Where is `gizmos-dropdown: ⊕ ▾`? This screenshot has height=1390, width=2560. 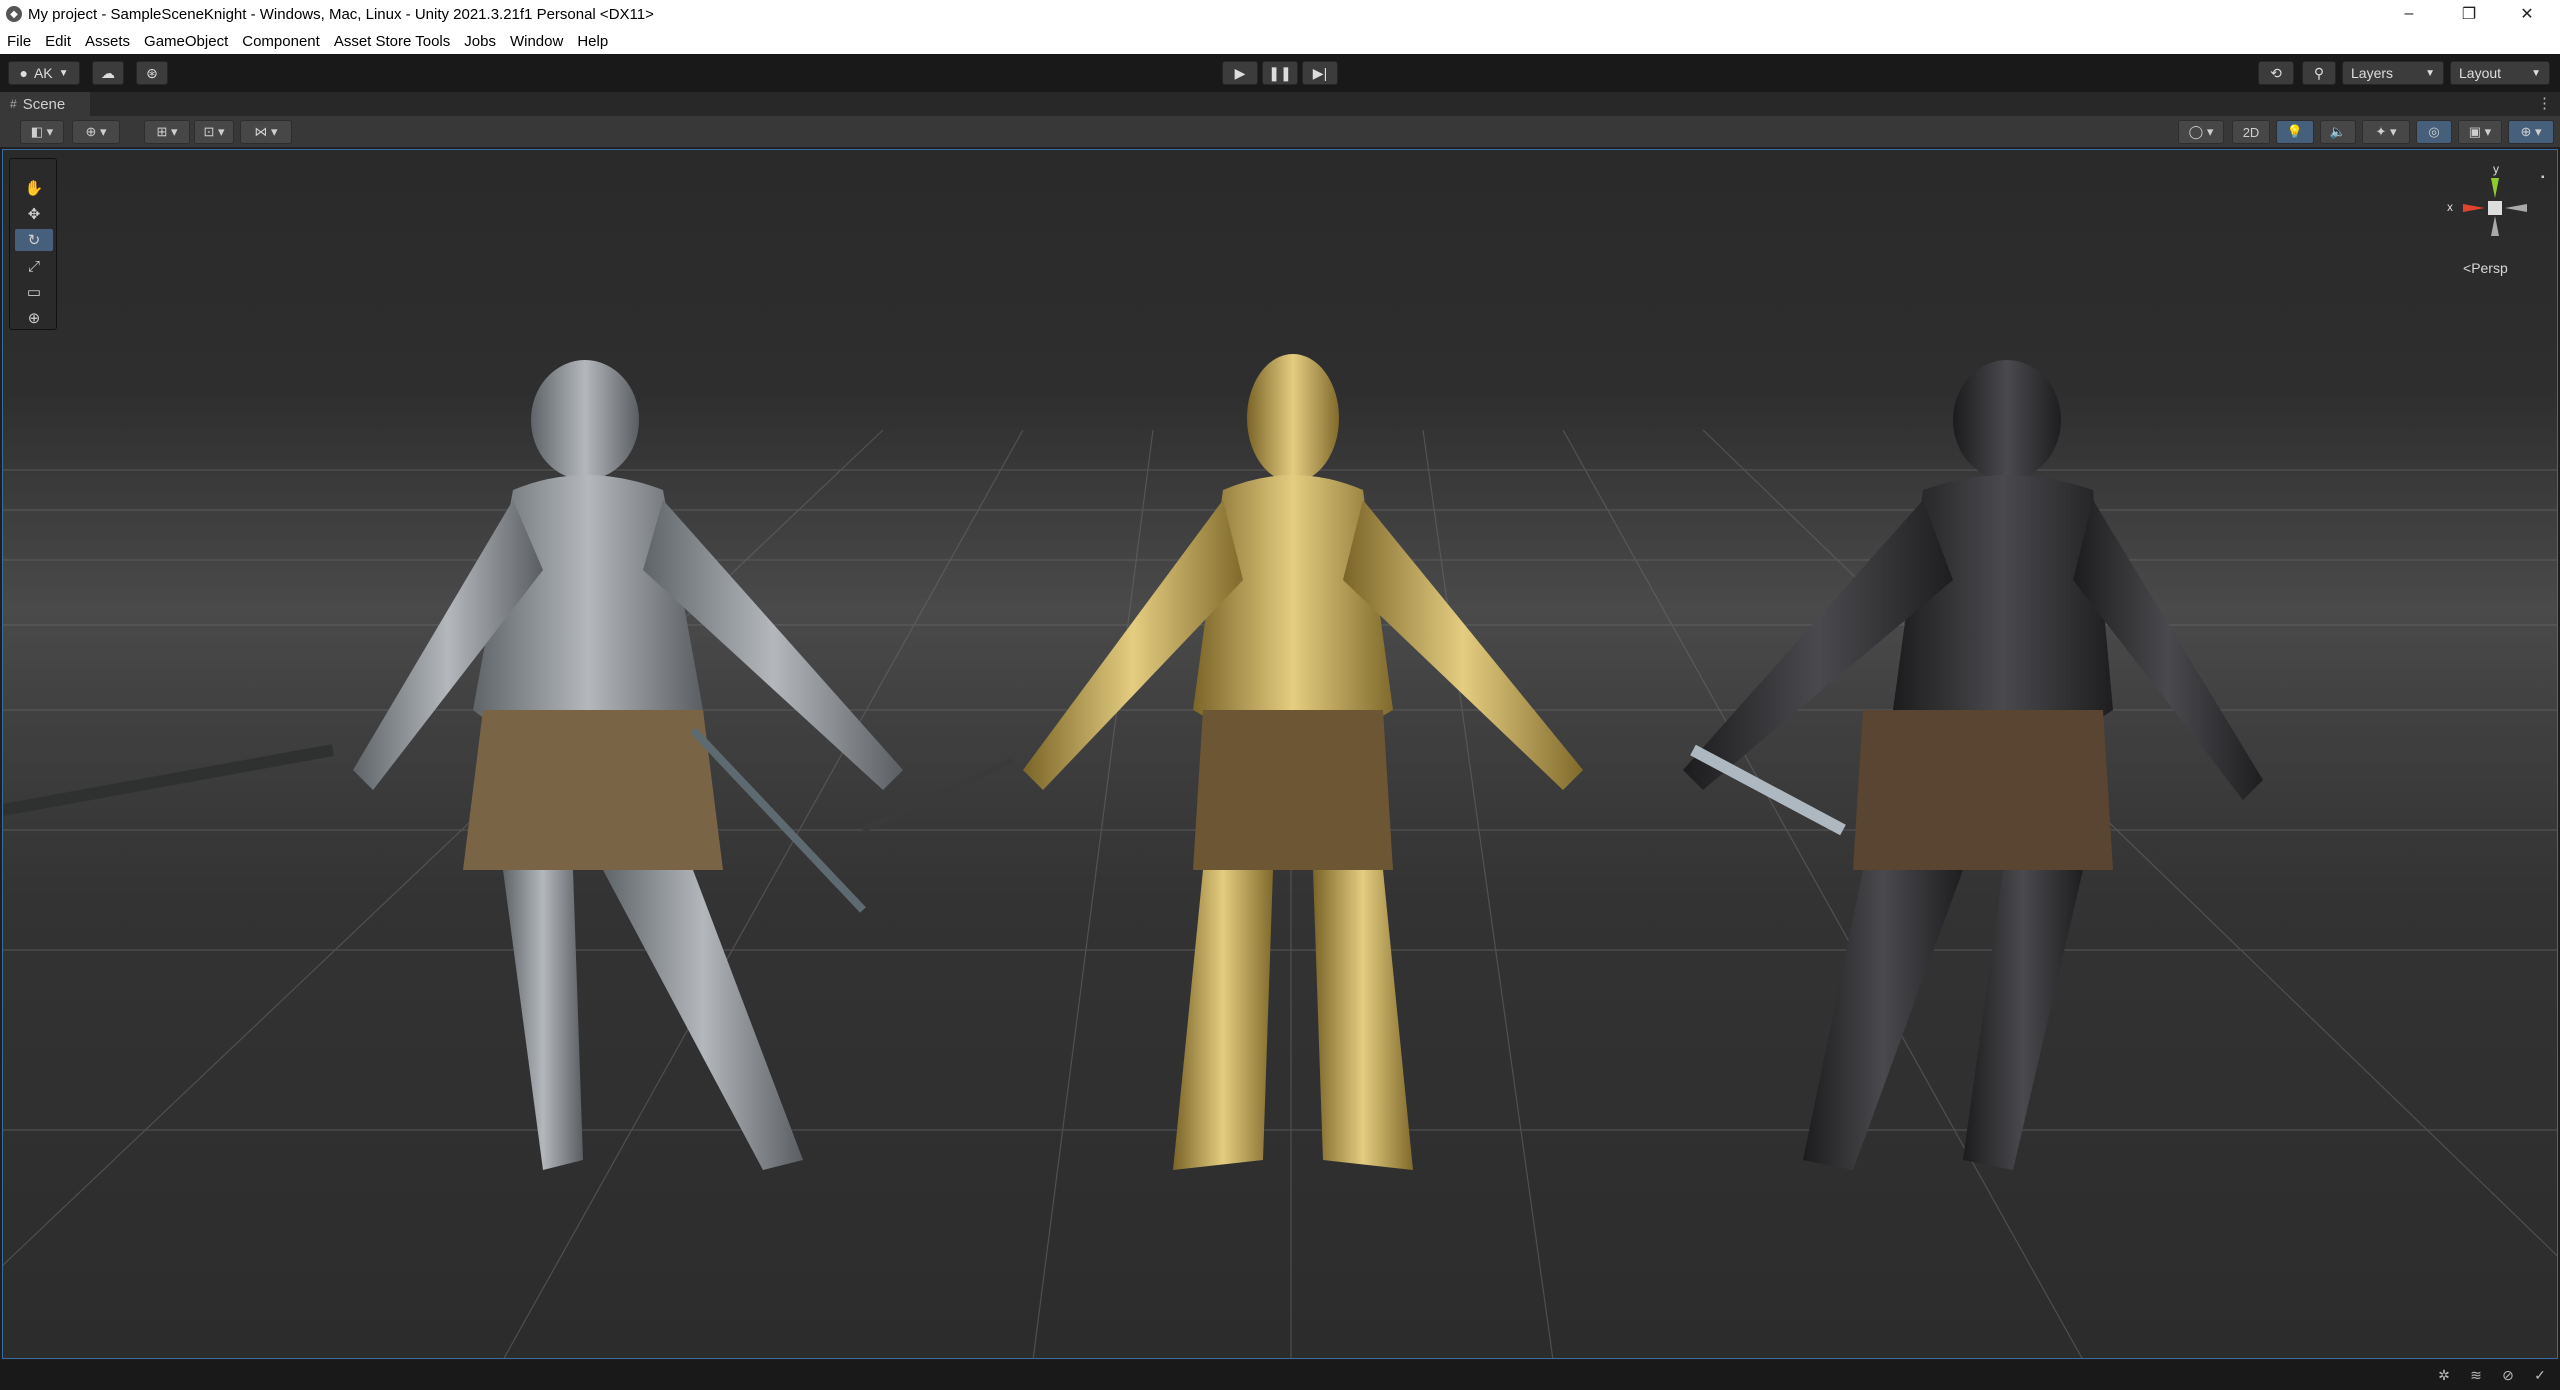 gizmos-dropdown: ⊕ ▾ is located at coordinates (2531, 132).